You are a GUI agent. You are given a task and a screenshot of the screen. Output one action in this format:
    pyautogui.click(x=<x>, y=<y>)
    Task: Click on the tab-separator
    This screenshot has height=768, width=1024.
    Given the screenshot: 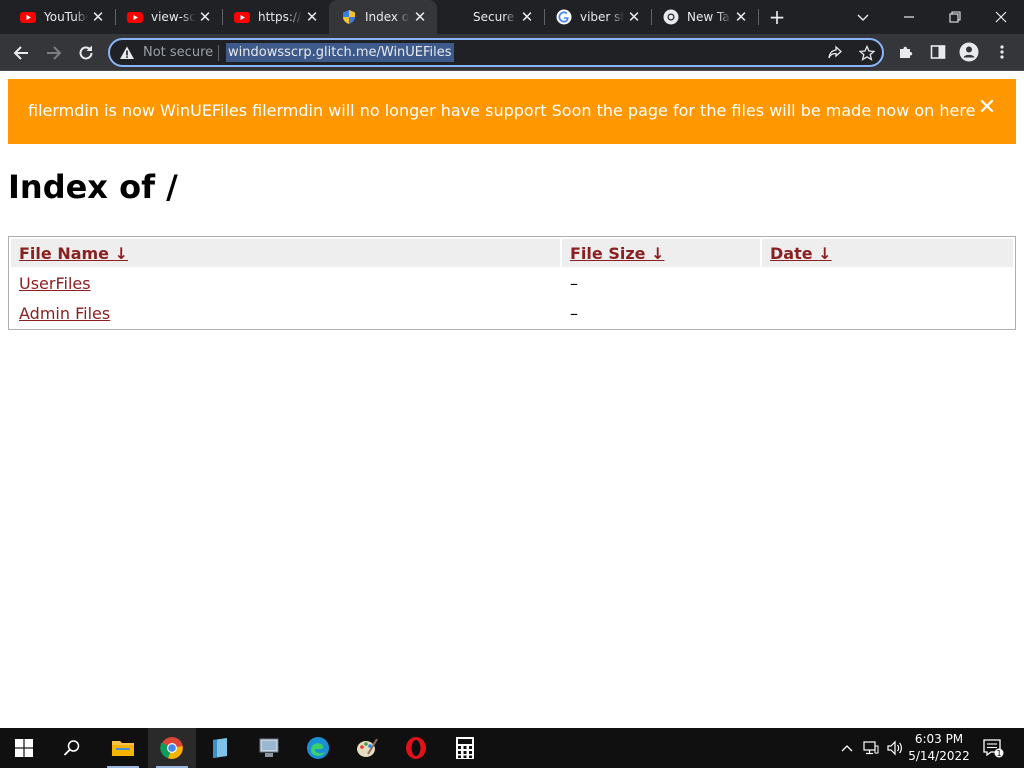 What is the action you would take?
    pyautogui.click(x=758, y=17)
    